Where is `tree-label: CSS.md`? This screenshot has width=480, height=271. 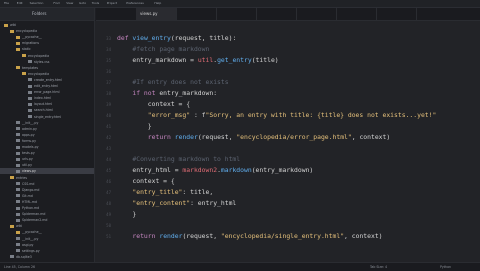
tree-label: CSS.md is located at coordinates (28, 183).